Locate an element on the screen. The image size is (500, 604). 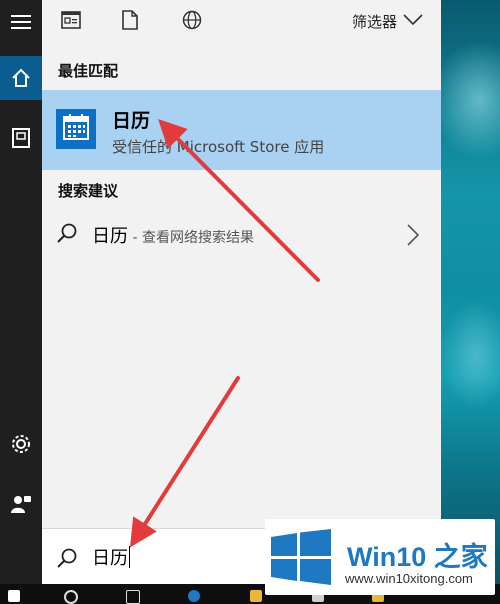
feedback-person-icon is located at coordinates (21, 504).